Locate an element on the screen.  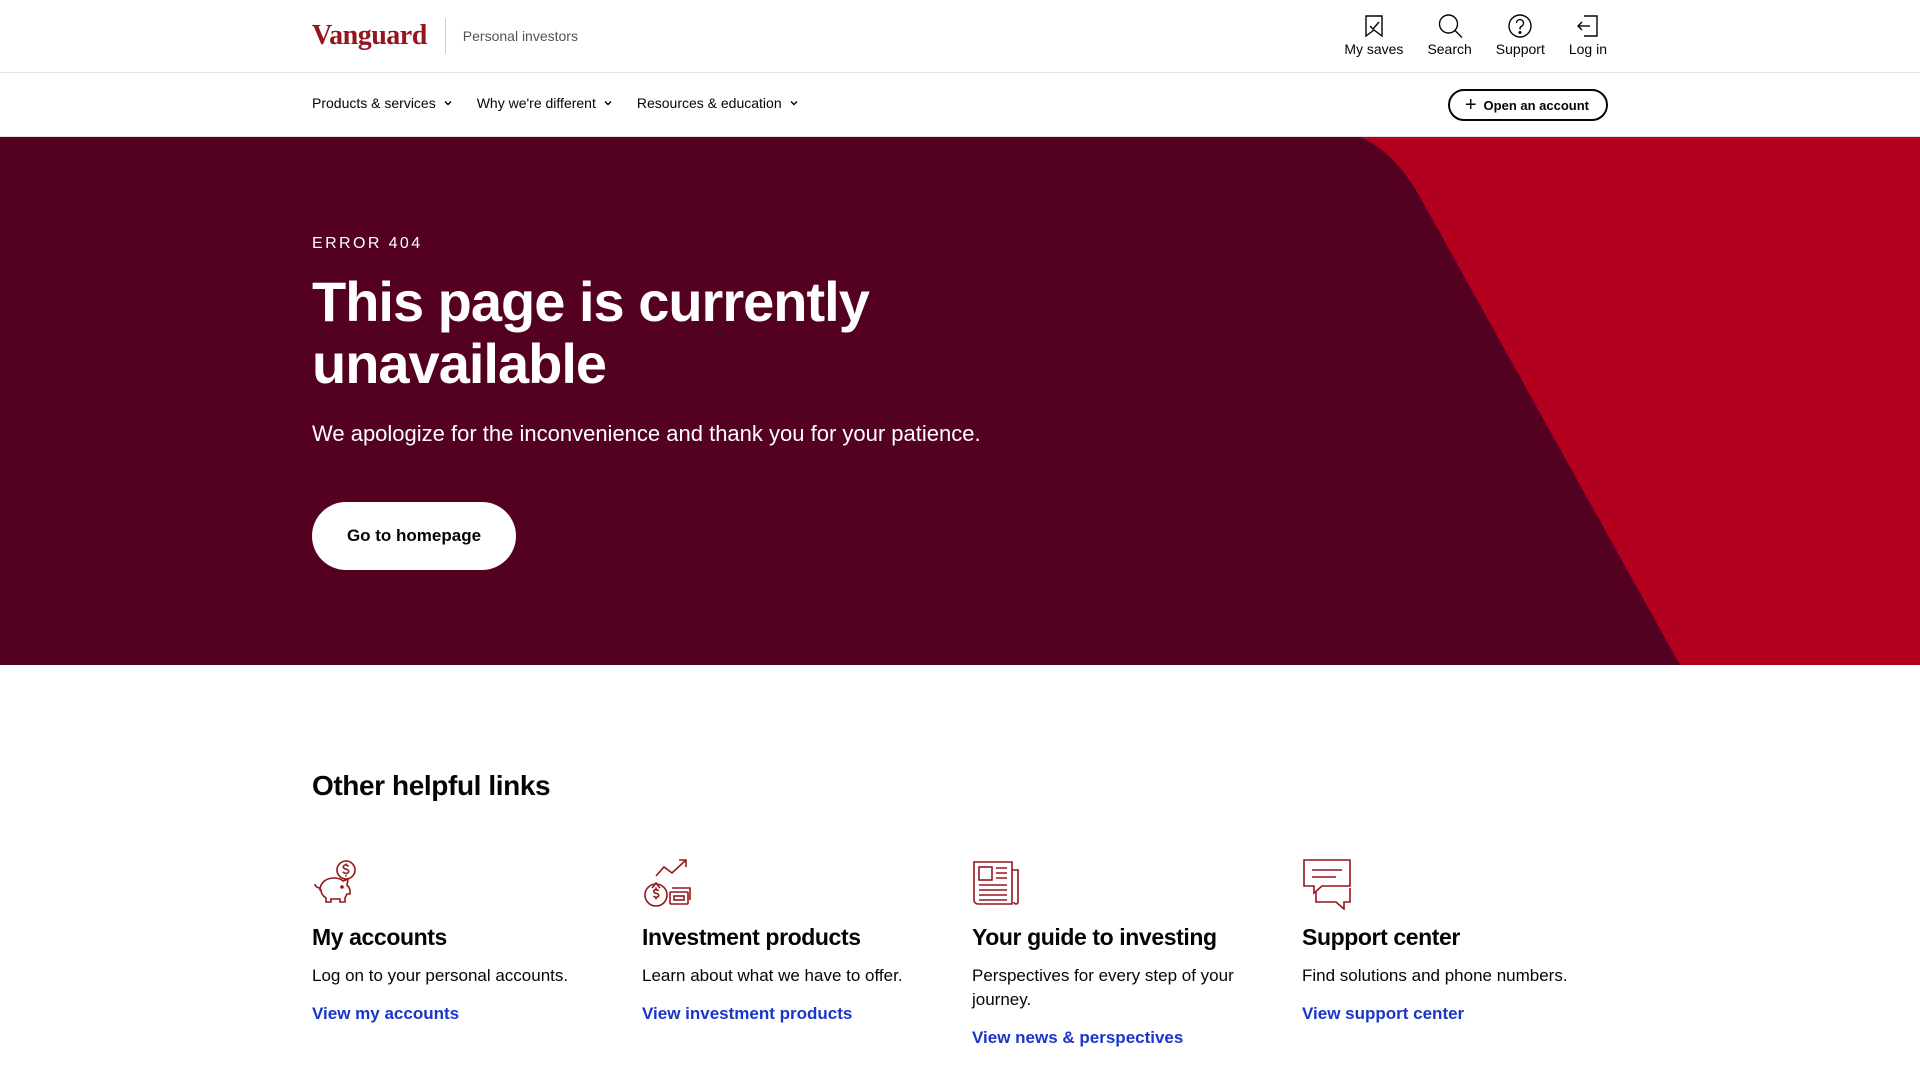
open-account-button: + Open an account is located at coordinates (1527, 105).